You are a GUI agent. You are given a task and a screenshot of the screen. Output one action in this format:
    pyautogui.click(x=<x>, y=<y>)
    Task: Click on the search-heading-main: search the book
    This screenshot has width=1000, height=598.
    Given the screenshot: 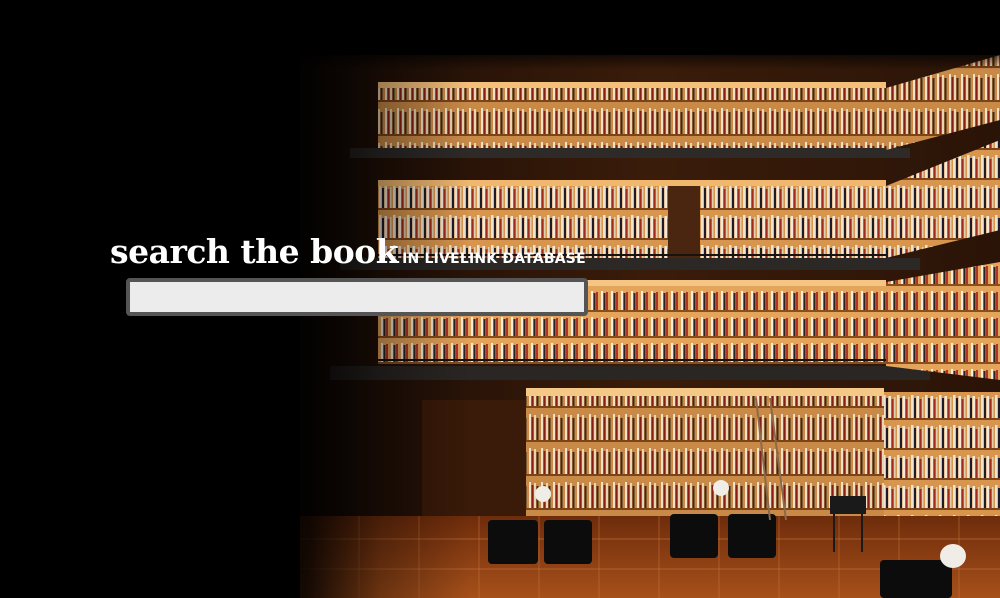 What is the action you would take?
    pyautogui.click(x=254, y=251)
    